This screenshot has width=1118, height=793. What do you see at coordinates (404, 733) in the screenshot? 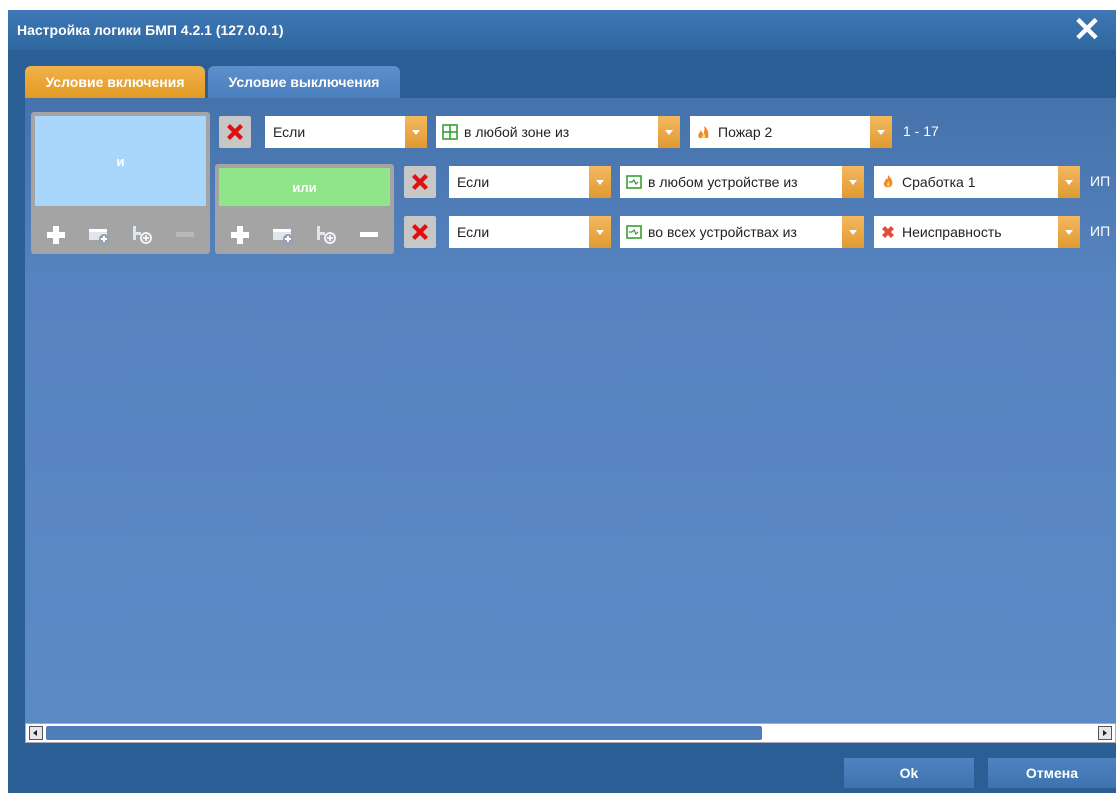
I see `scroll-thumb` at bounding box center [404, 733].